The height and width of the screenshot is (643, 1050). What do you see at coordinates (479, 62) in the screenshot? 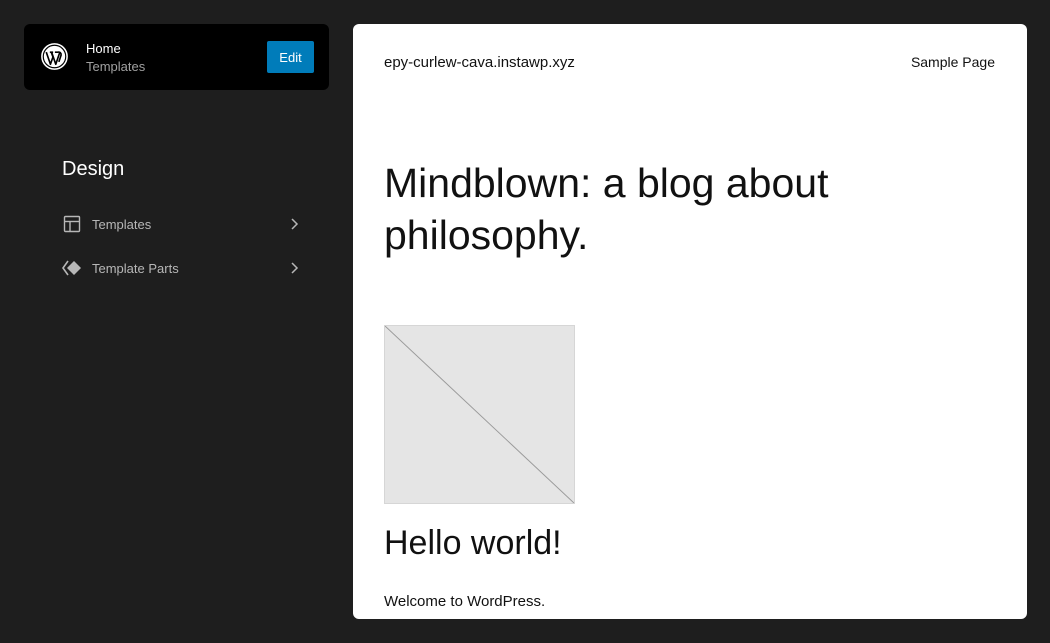
I see `site-title: epy-curlew-cava.instawp.xyz` at bounding box center [479, 62].